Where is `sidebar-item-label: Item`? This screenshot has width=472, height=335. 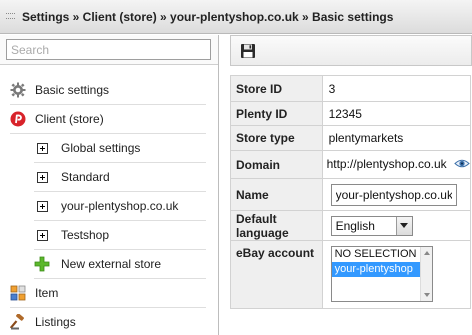 sidebar-item-label: Item is located at coordinates (47, 293).